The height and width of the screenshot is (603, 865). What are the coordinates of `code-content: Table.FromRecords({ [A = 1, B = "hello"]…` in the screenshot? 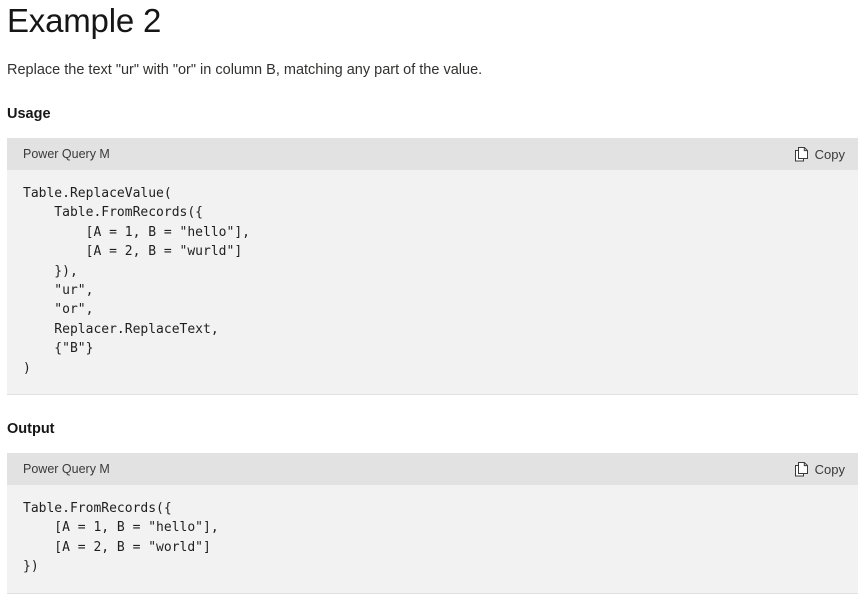 It's located at (432, 538).